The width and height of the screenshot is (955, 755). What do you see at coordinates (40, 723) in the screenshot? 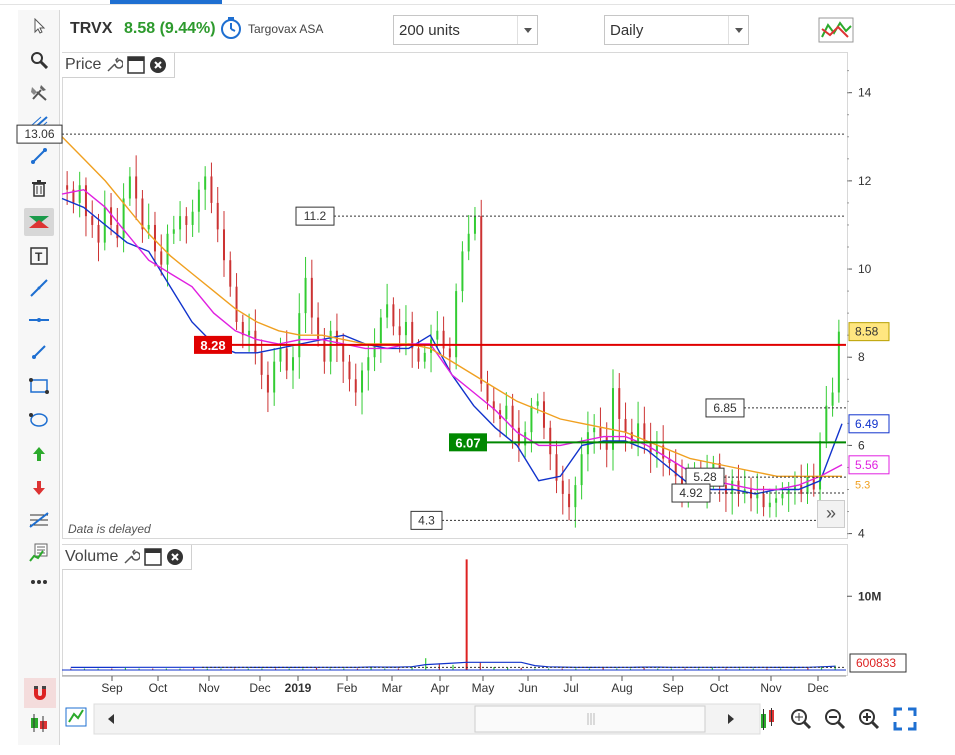
I see `drawing-tools-icon` at bounding box center [40, 723].